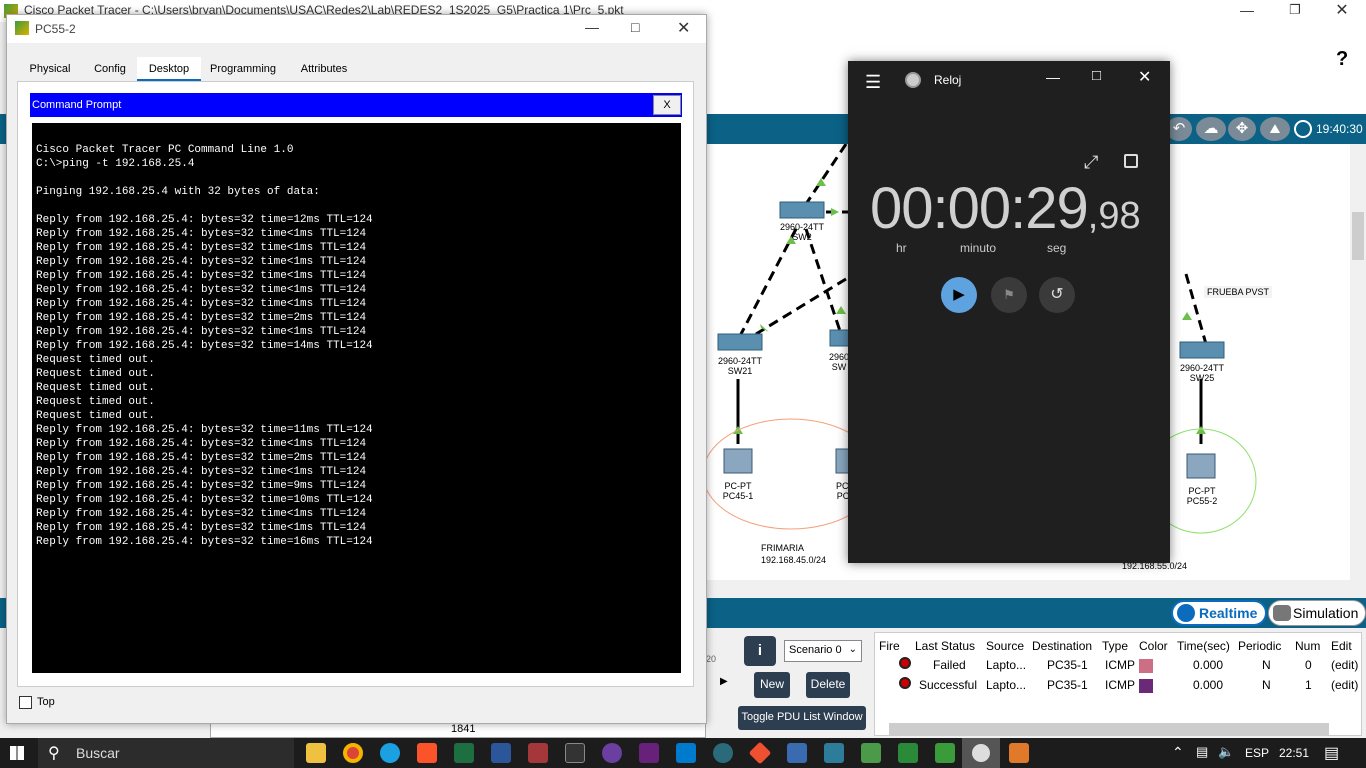 This screenshot has height=768, width=1366. Describe the element at coordinates (802, 232) in the screenshot. I see `switch-label: 2960-24TT SW2` at that location.